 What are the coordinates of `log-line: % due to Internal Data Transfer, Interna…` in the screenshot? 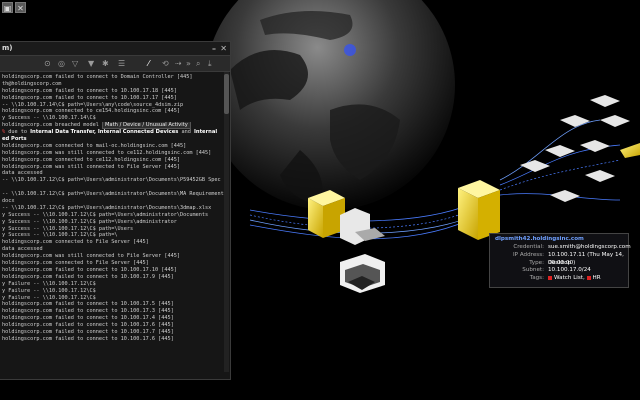 It's located at (116, 132).